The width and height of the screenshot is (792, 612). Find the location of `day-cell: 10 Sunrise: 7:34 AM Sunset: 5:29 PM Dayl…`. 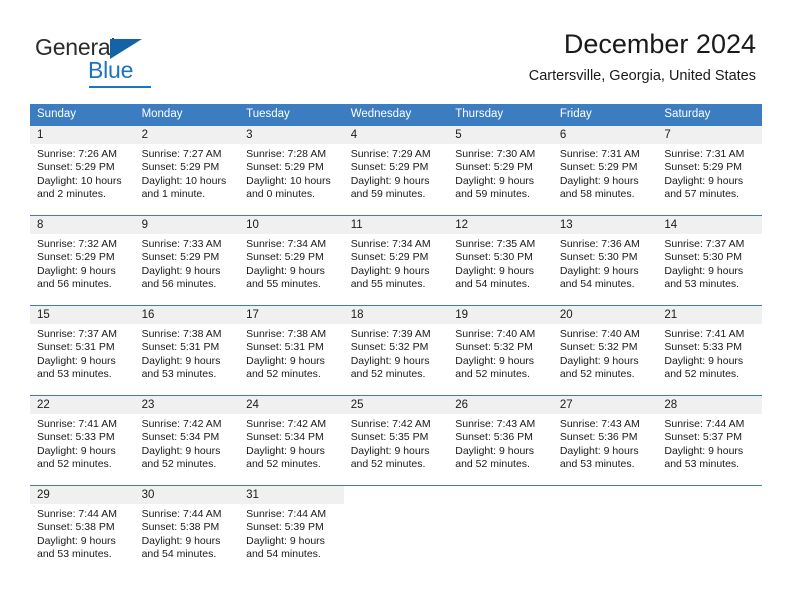

day-cell: 10 Sunrise: 7:34 AM Sunset: 5:29 PM Dayl… is located at coordinates (291, 260).